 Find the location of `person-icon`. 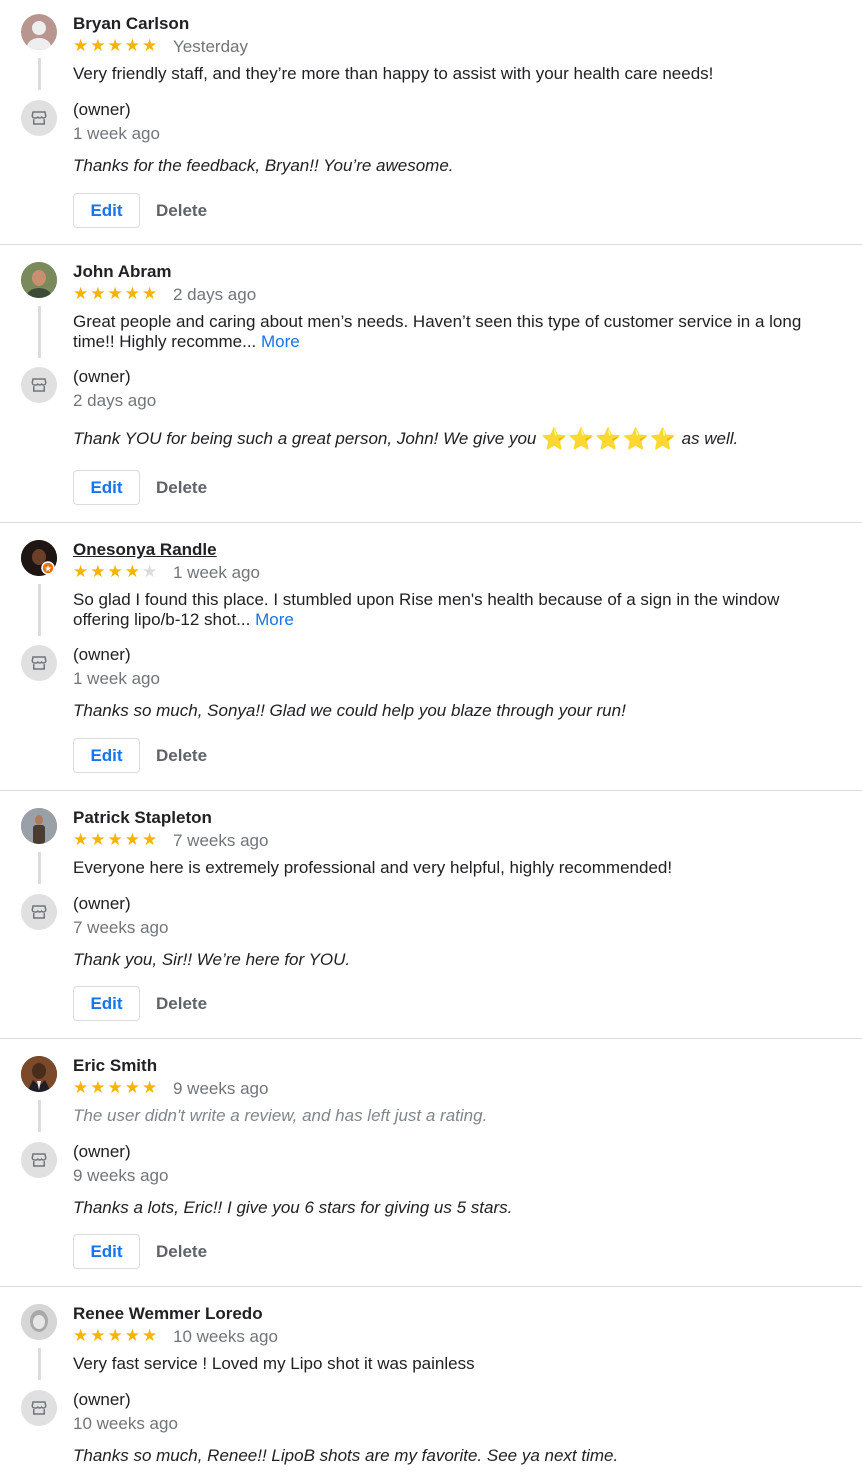

person-icon is located at coordinates (39, 35).